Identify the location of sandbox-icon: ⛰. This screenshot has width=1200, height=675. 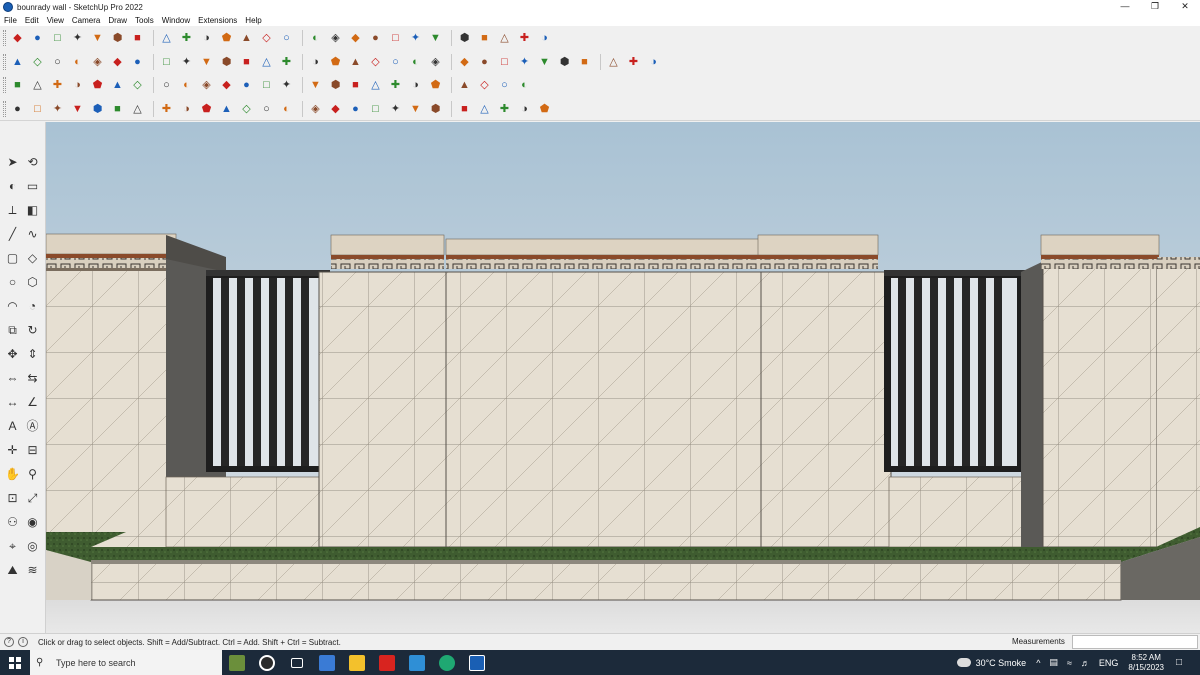
(12, 570).